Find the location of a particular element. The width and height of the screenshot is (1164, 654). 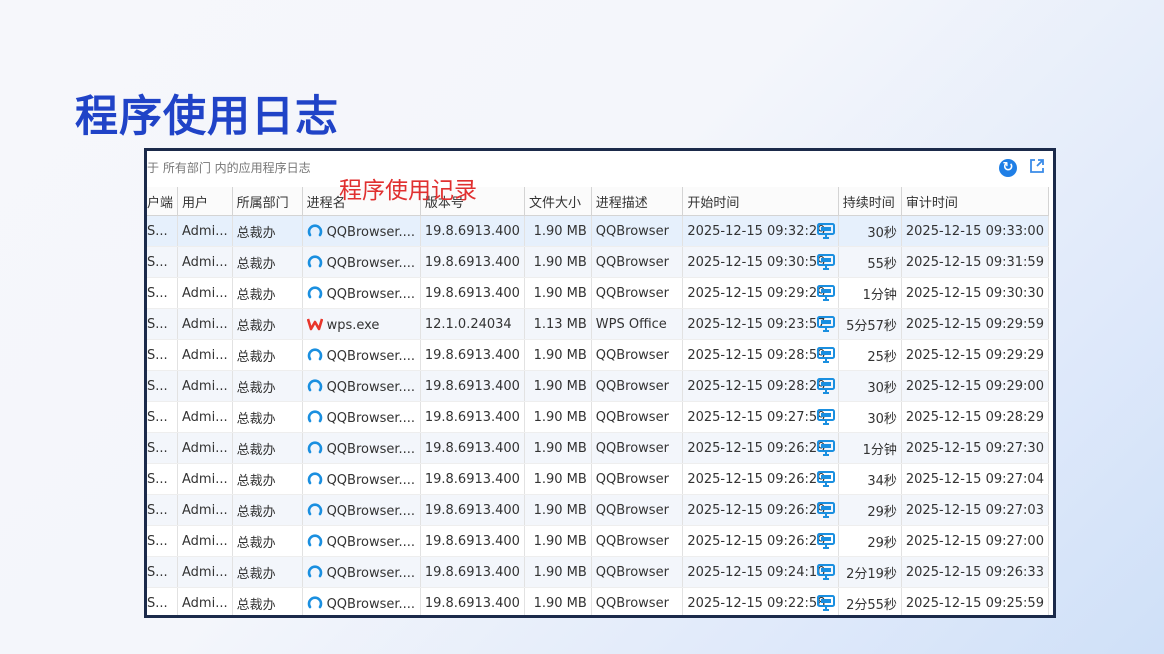

cell-duration: 55秒 is located at coordinates (870, 262).